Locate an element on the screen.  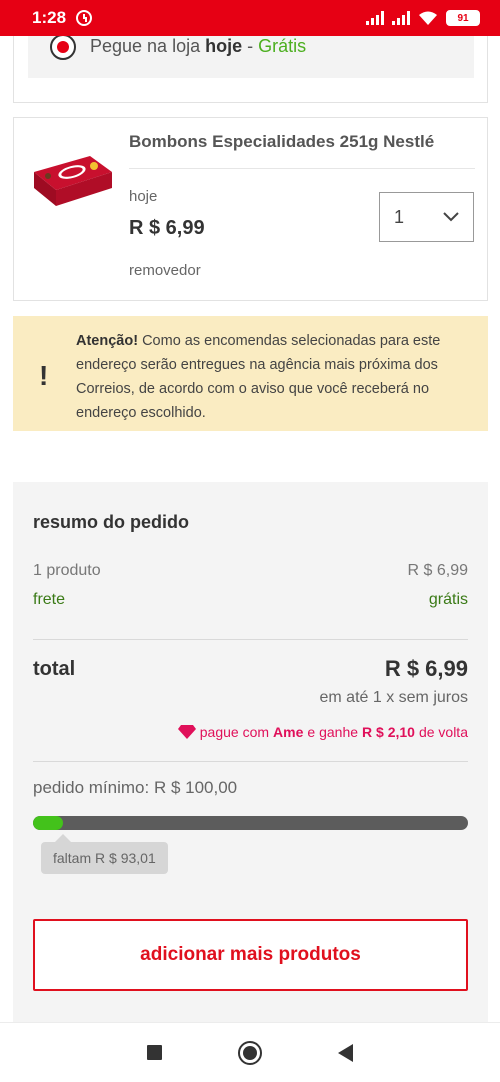
total-label: total is located at coordinates (54, 669).